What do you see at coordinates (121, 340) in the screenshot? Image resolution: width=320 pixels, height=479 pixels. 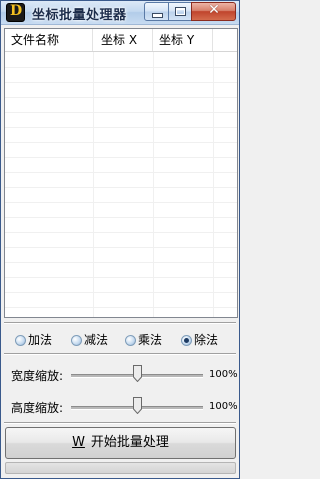 I see `operation-radio-group: 加法 减法 乘法 除法` at bounding box center [121, 340].